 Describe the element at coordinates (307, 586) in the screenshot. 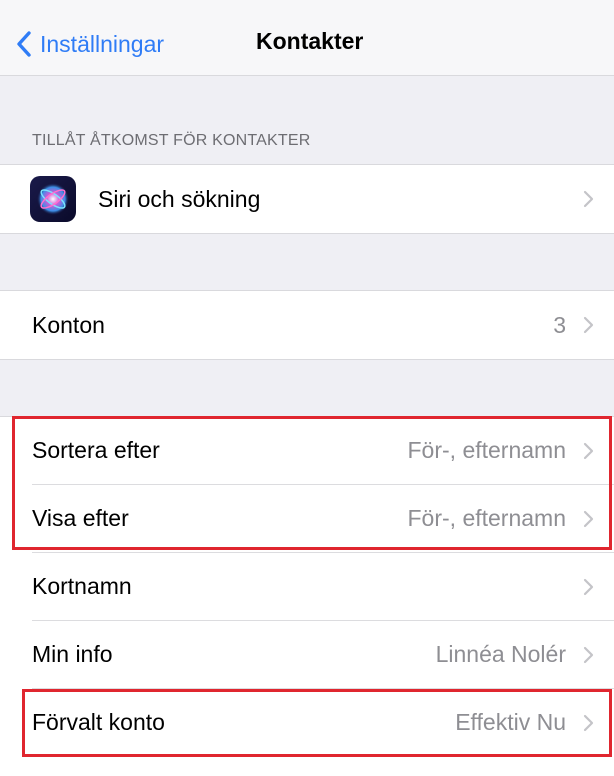

I see `short-name-row: Kortnamn` at that location.